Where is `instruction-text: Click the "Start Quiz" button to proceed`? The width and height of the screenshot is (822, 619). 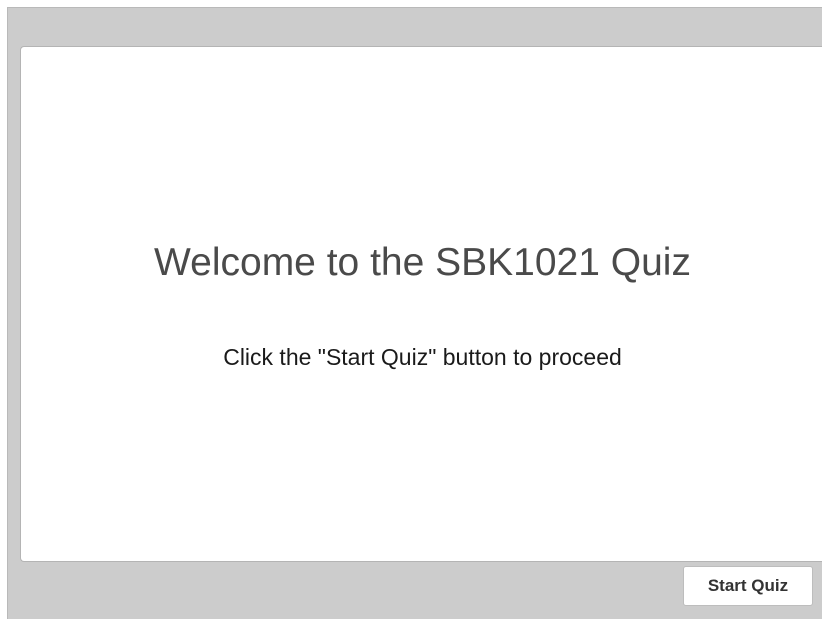
instruction-text: Click the "Start Quiz" button to proceed is located at coordinates (422, 357).